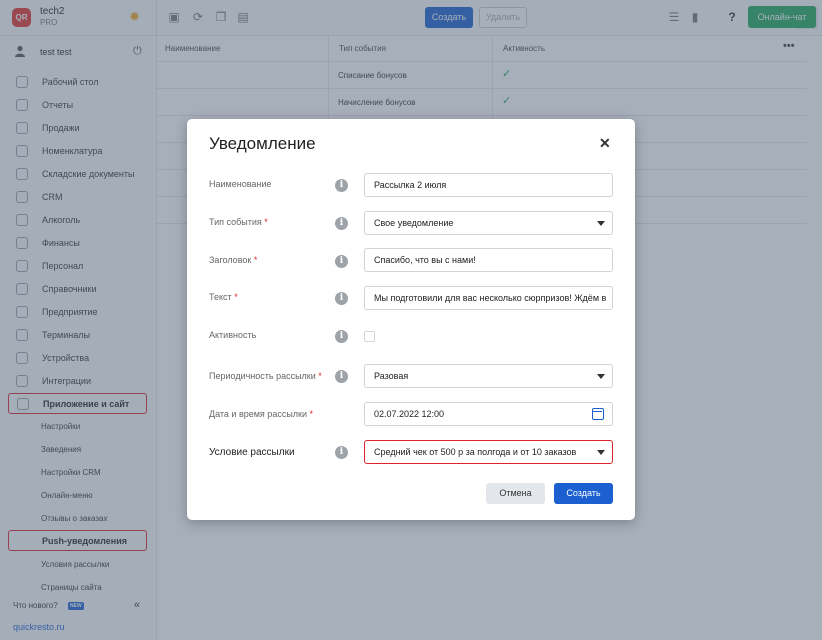 This screenshot has width=822, height=640. I want to click on submit-create-button: Создать, so click(583, 493).